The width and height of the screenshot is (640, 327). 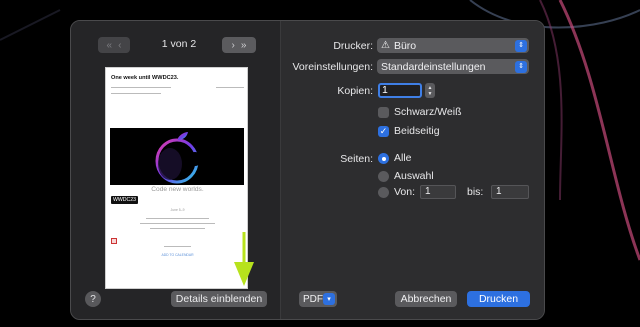 What do you see at coordinates (383, 112) in the screenshot?
I see `bw-checkbox` at bounding box center [383, 112].